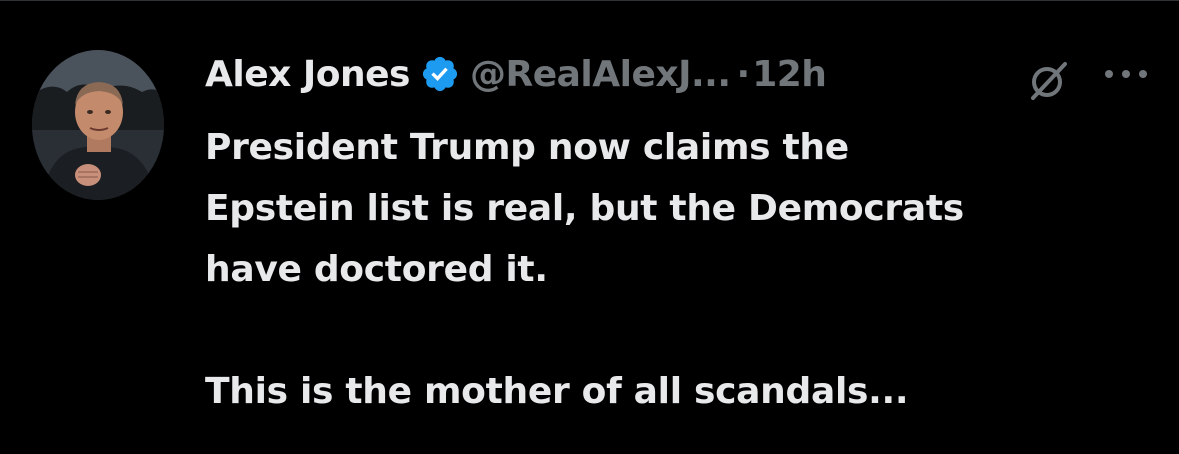 This screenshot has width=1179, height=454. Describe the element at coordinates (376, 269) in the screenshot. I see `tweet-text-line: have doctored it.` at that location.